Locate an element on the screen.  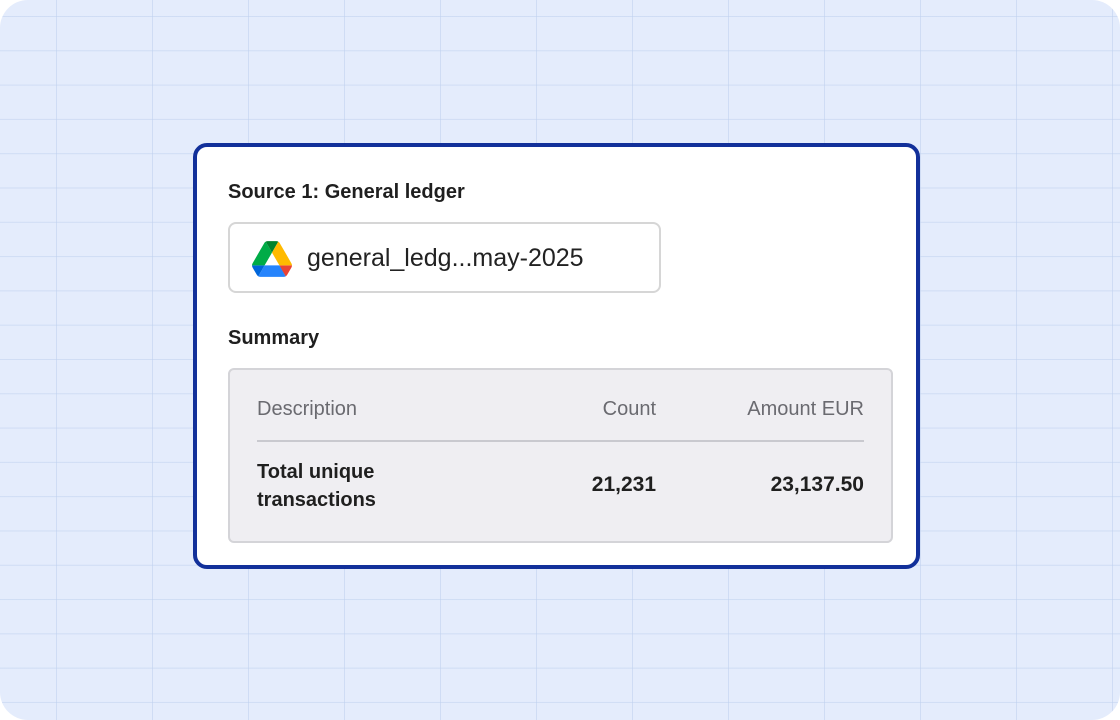
column-header-count: Count is located at coordinates (629, 409).